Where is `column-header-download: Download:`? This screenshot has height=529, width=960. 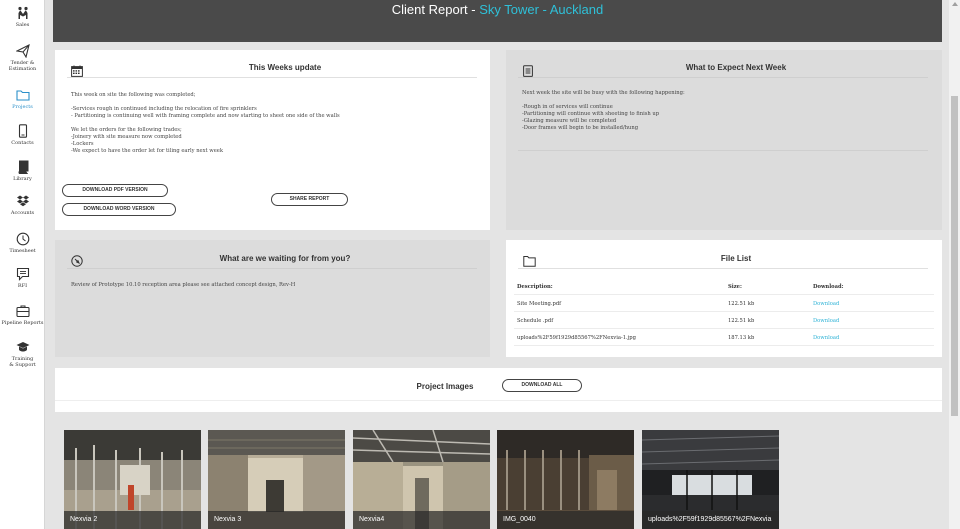 column-header-download: Download: is located at coordinates (828, 287).